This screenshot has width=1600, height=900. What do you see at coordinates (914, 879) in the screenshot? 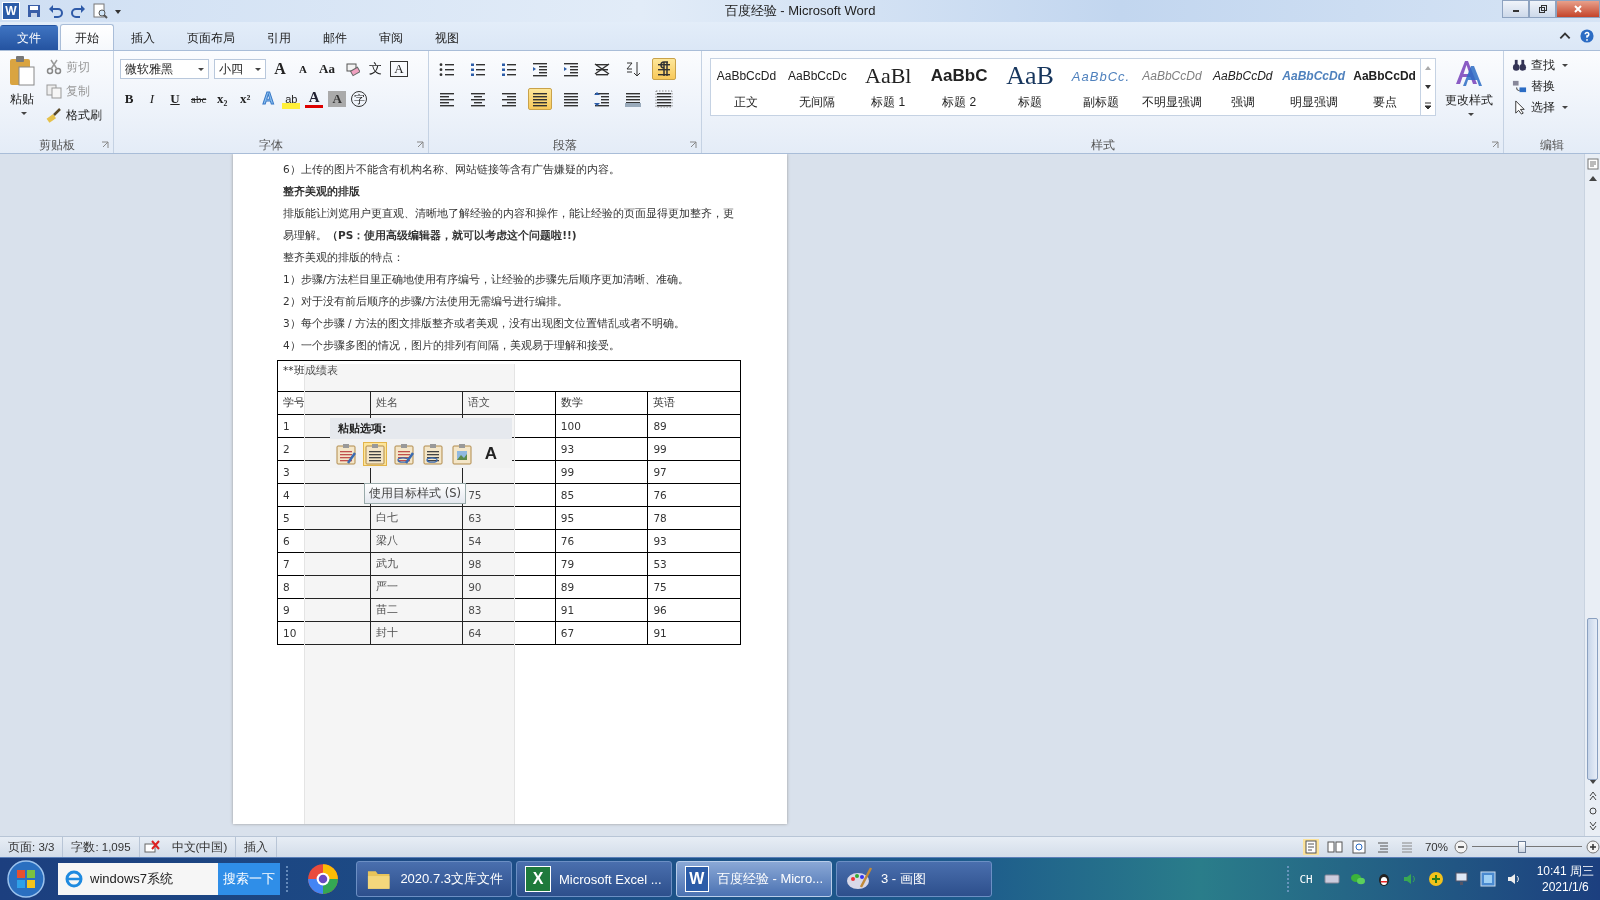
I see `taskbar-button: 3 - 画图` at bounding box center [914, 879].